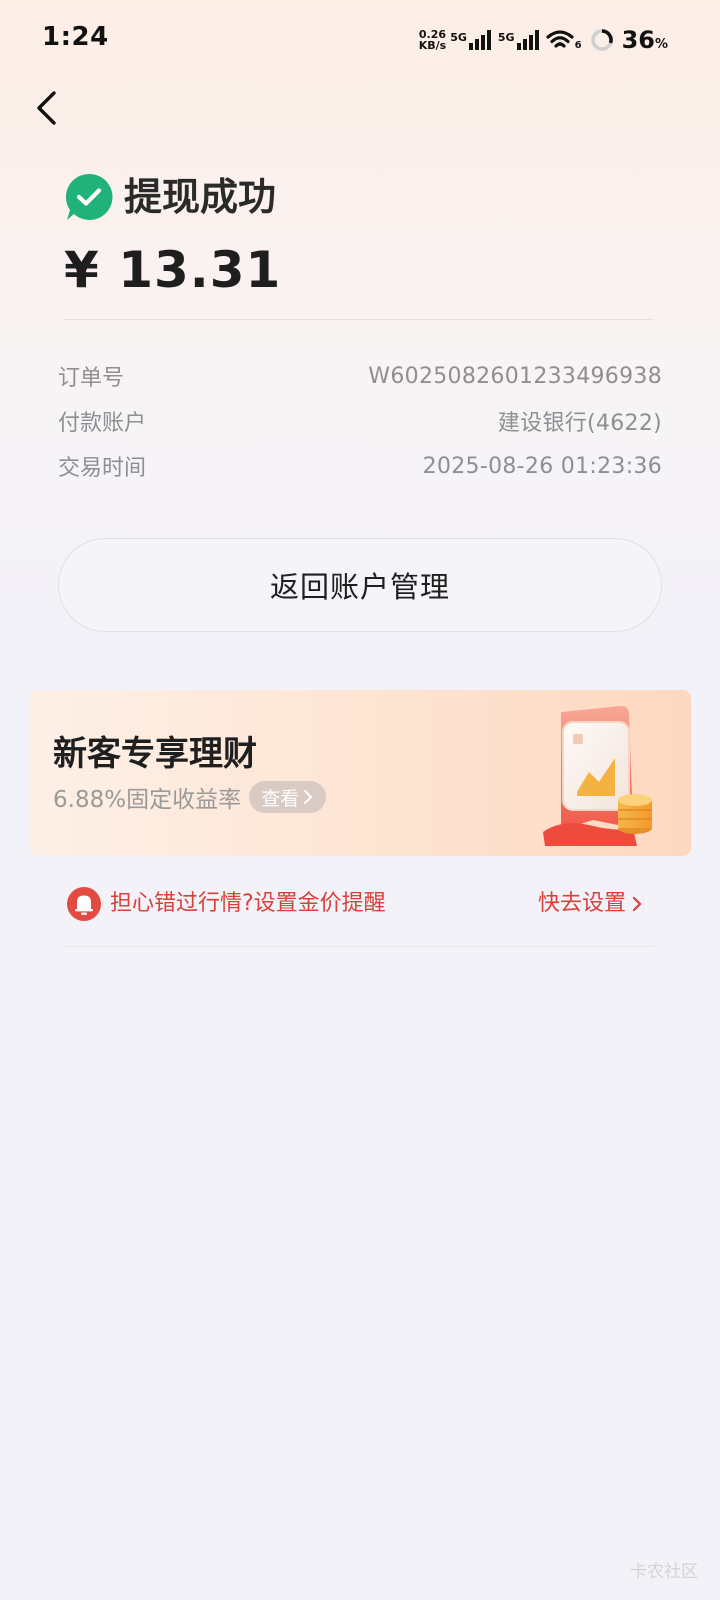  Describe the element at coordinates (155, 754) in the screenshot. I see `promo-title: 新客专享理财` at that location.